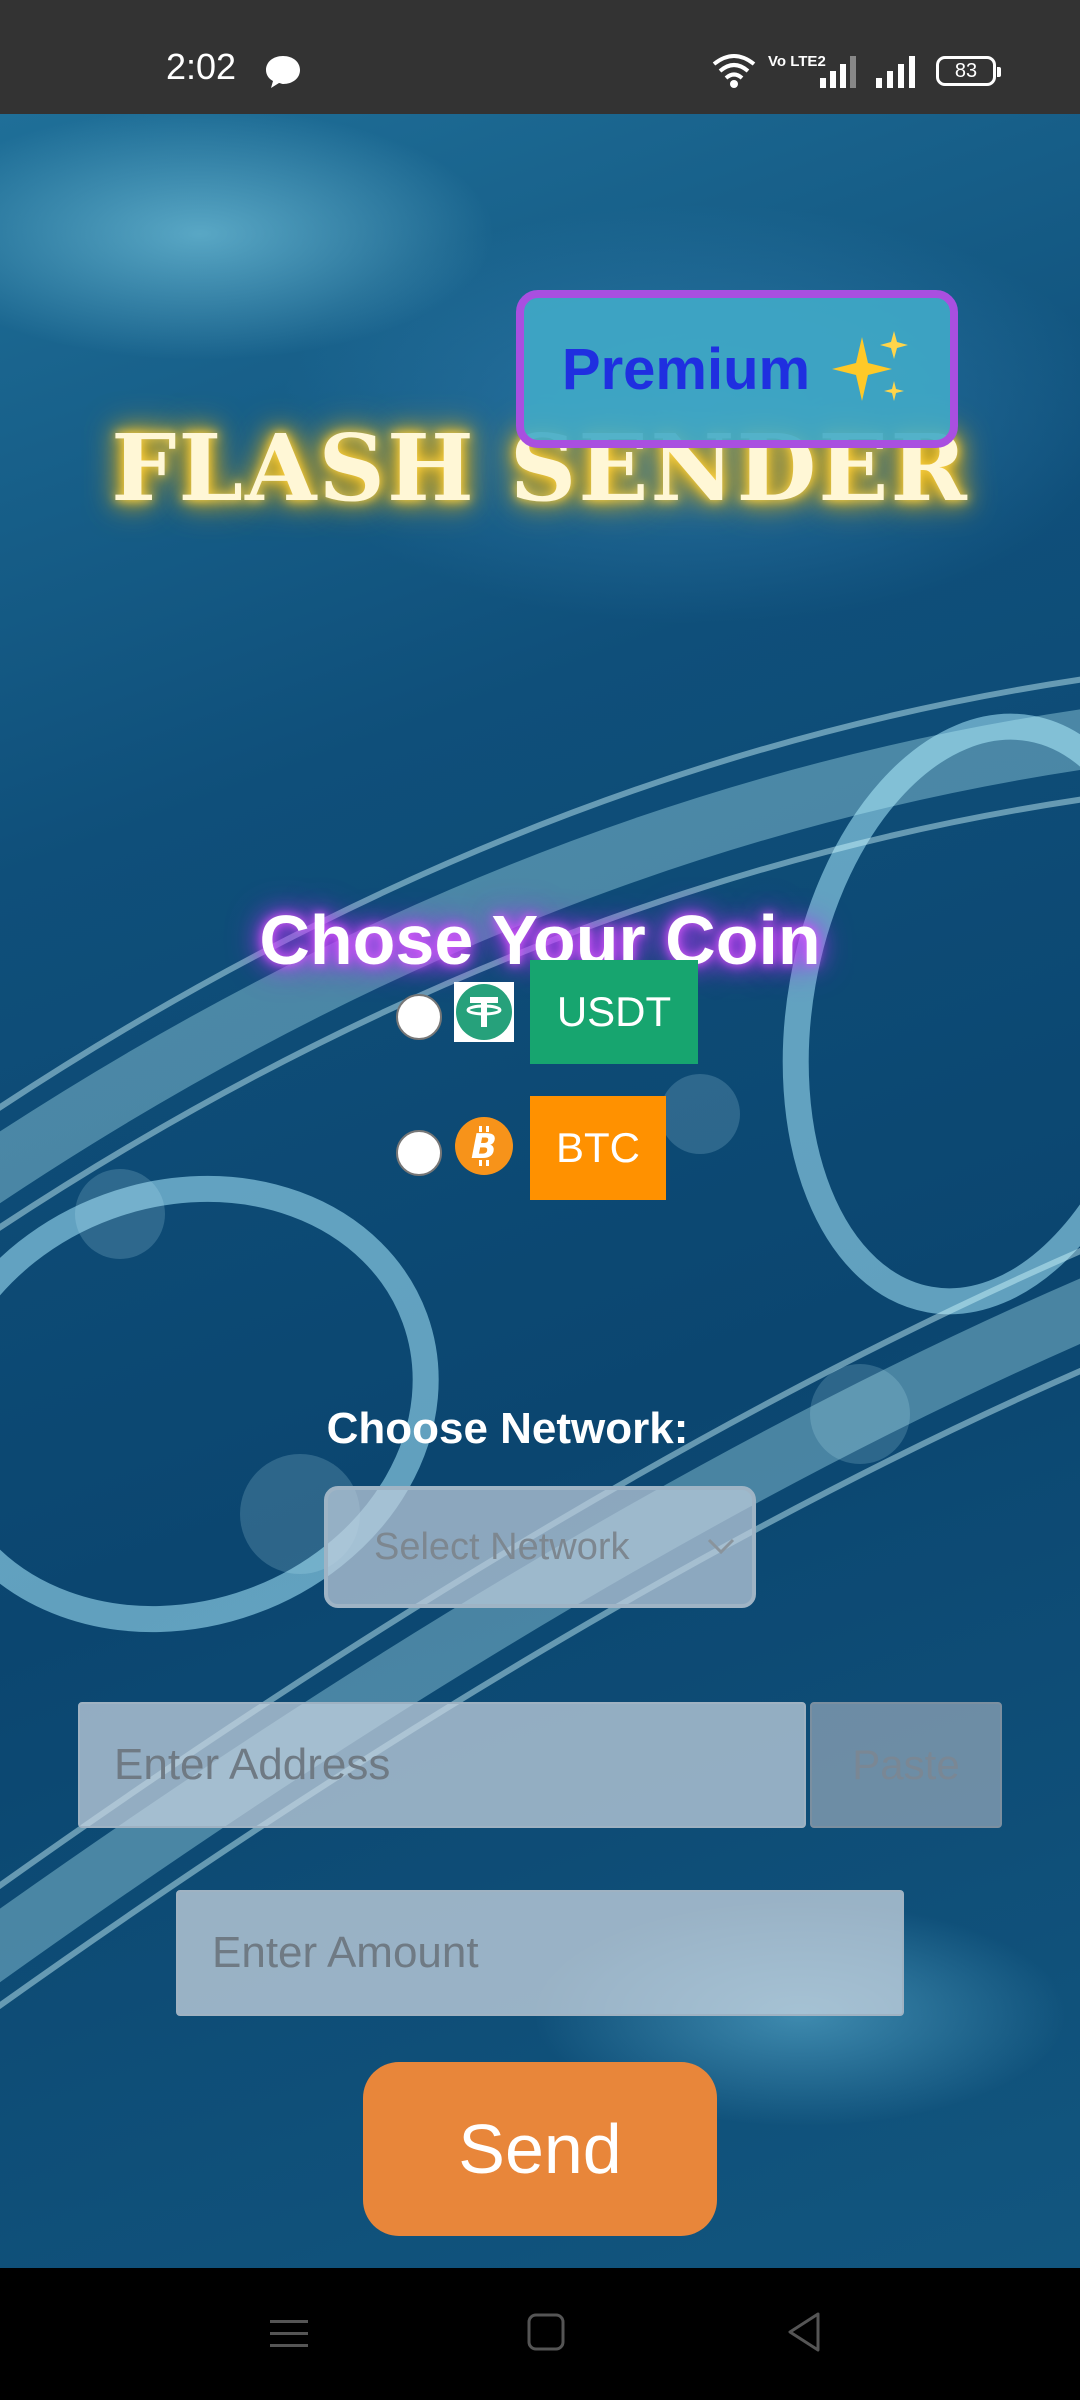  I want to click on amount-input: Enter Amount, so click(540, 1953).